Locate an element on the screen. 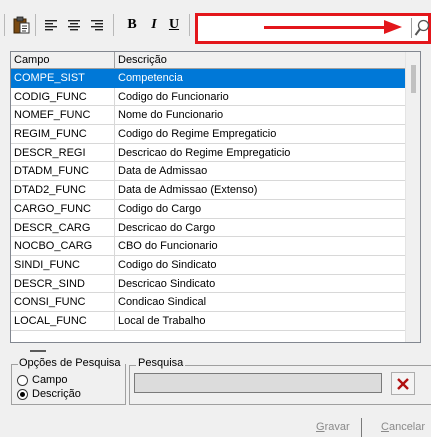 This screenshot has height=437, width=431. align-left-icon is located at coordinates (51, 25).